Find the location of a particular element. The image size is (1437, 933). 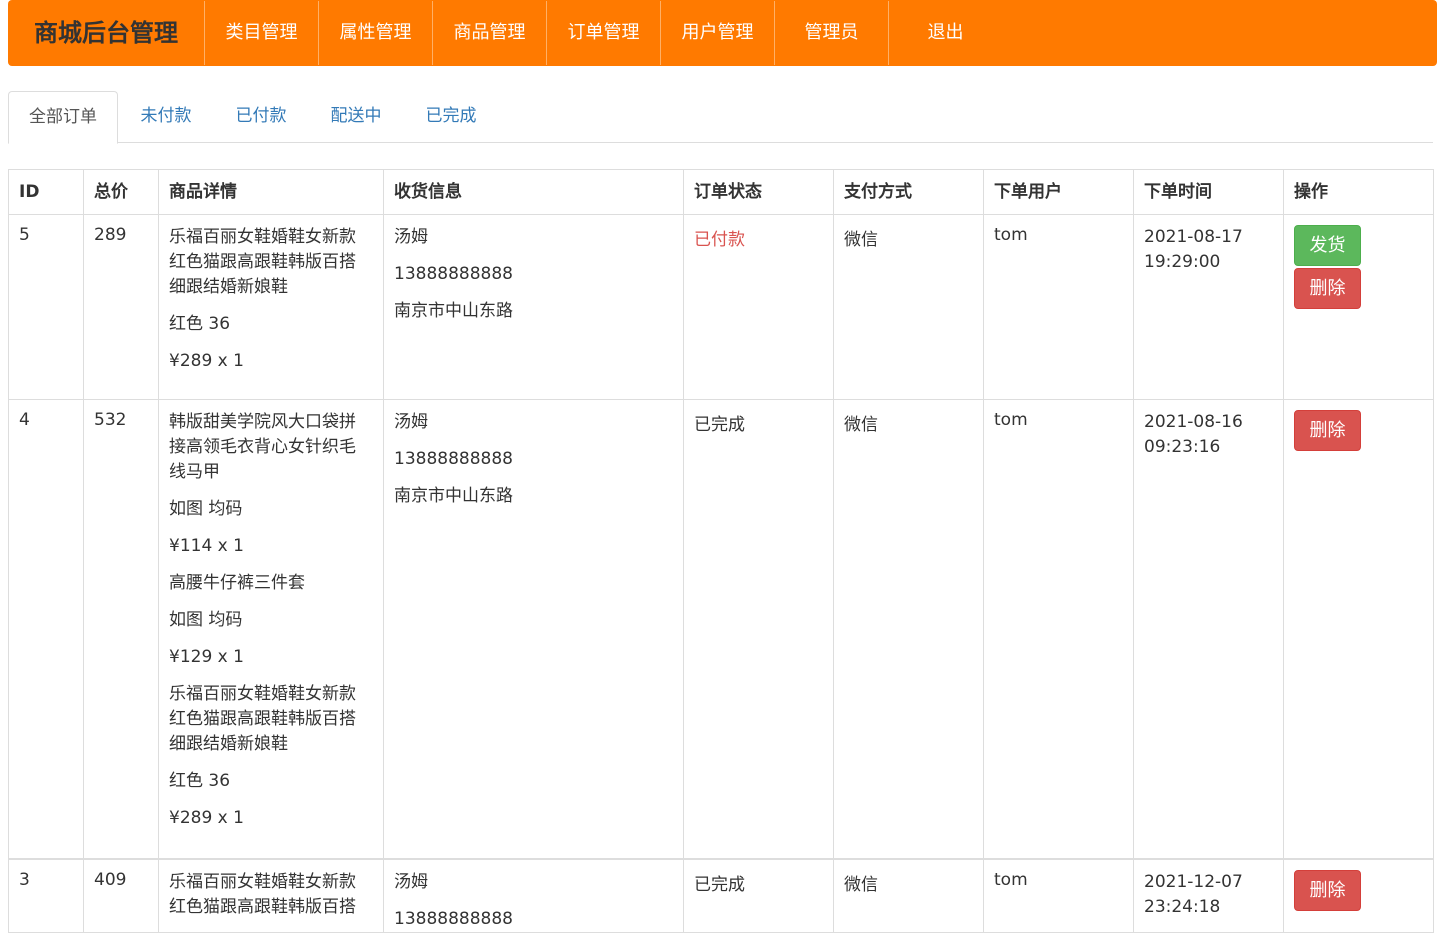

cell-receiver: 汤姆 13888888888 is located at coordinates (533, 895).